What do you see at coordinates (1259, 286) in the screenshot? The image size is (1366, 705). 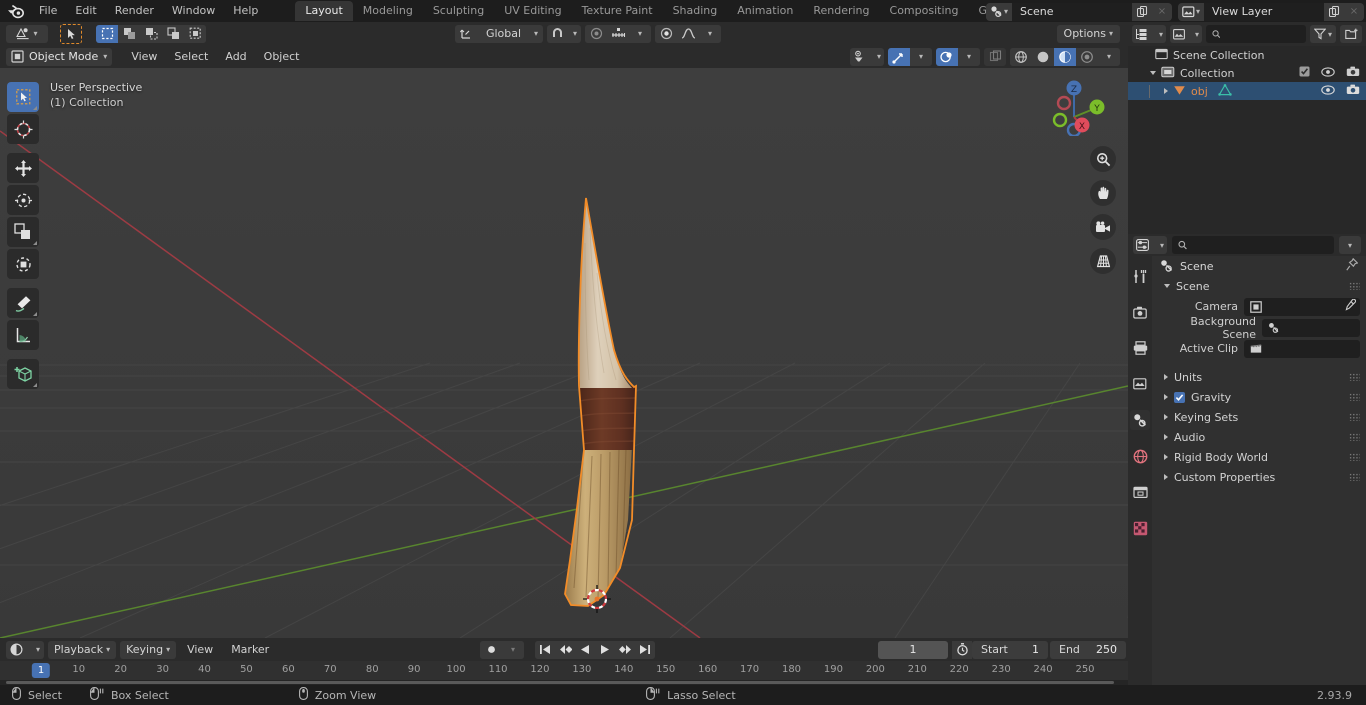 I see `panel-header-scene: Scene` at bounding box center [1259, 286].